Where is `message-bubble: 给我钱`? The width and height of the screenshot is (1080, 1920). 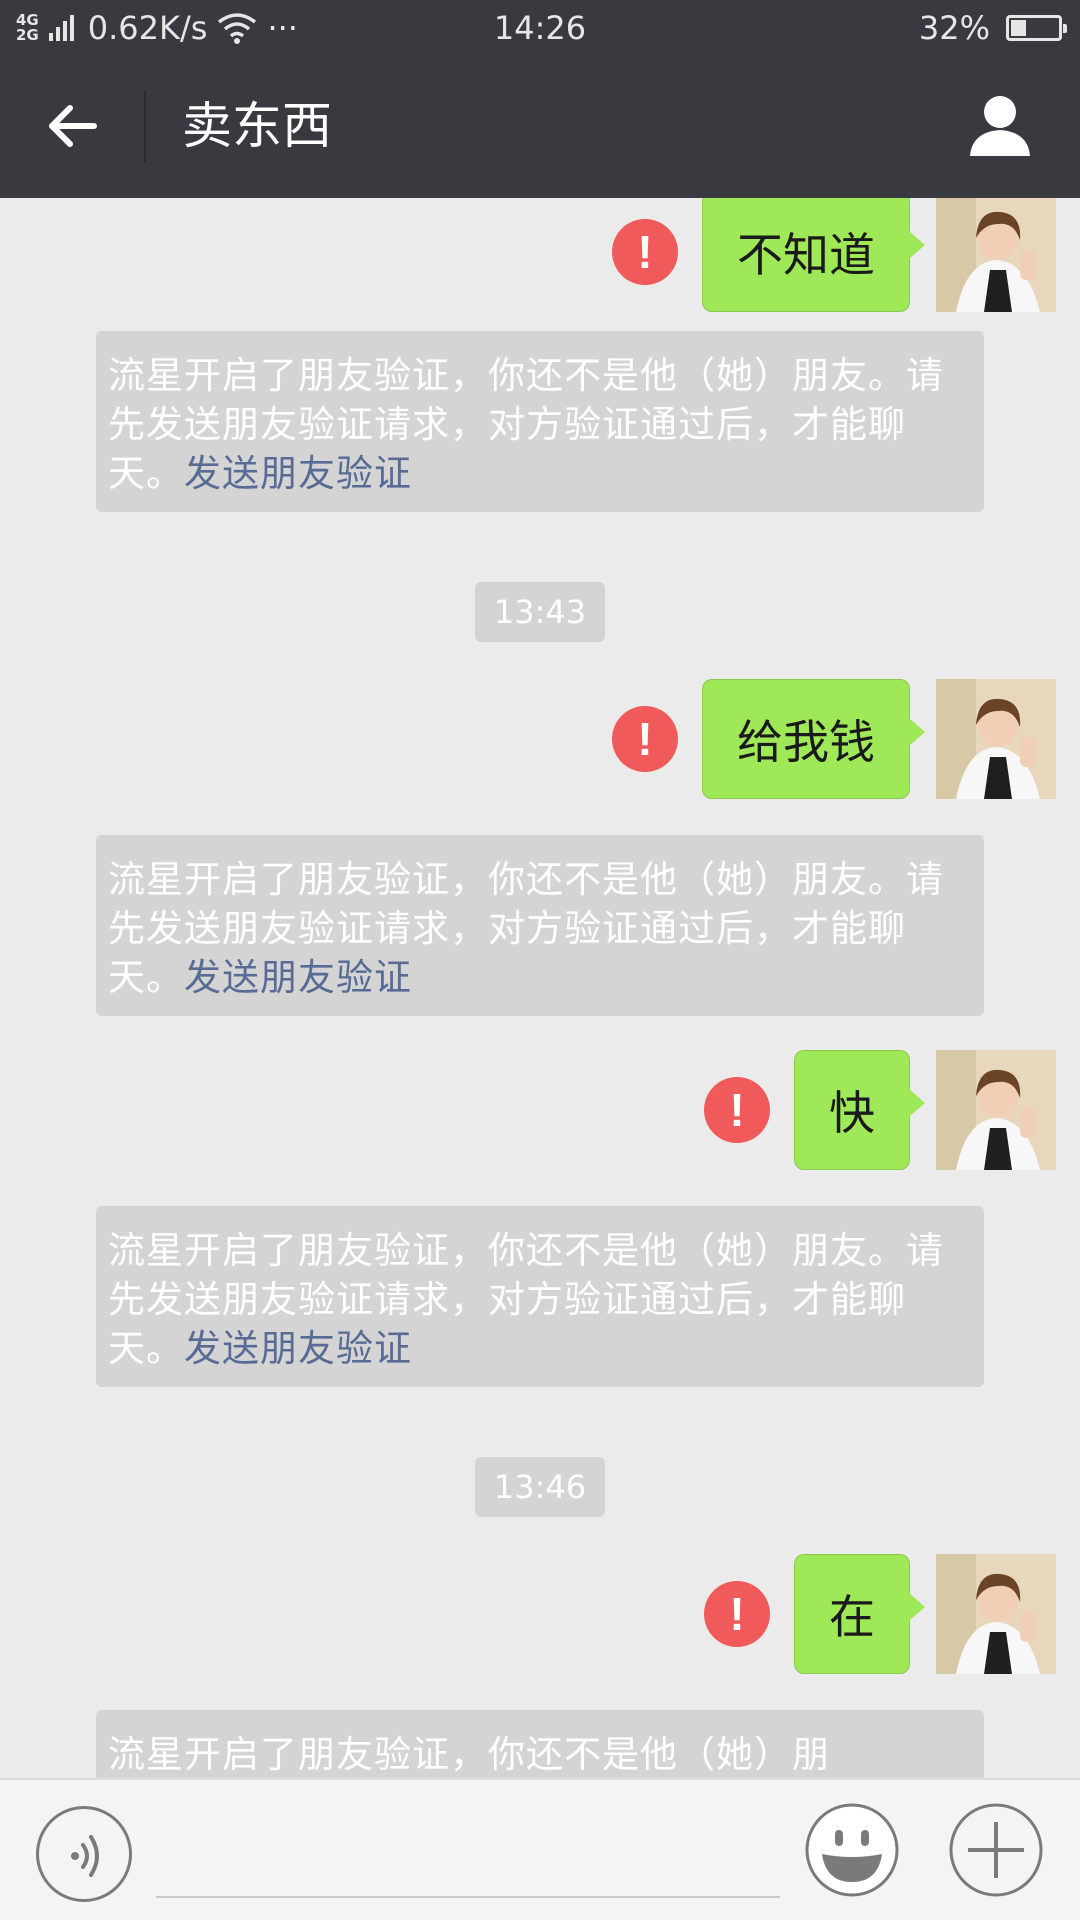 message-bubble: 给我钱 is located at coordinates (813, 739).